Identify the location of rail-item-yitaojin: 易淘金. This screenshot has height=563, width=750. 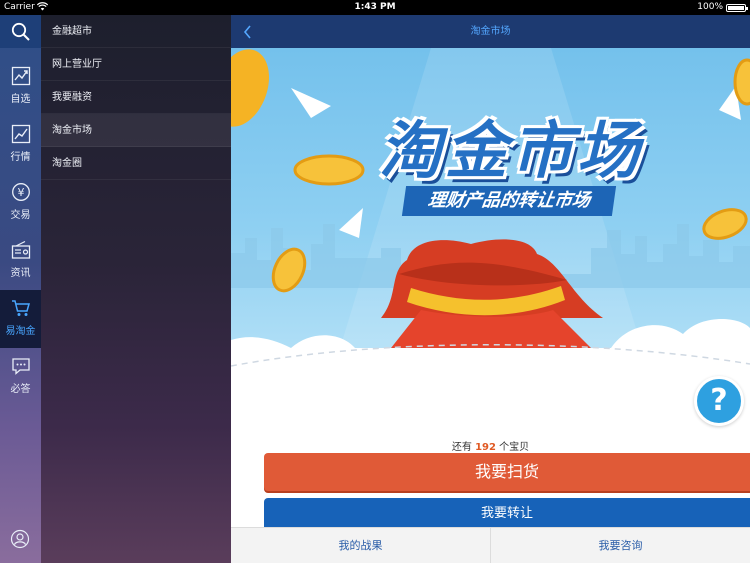
(20, 319).